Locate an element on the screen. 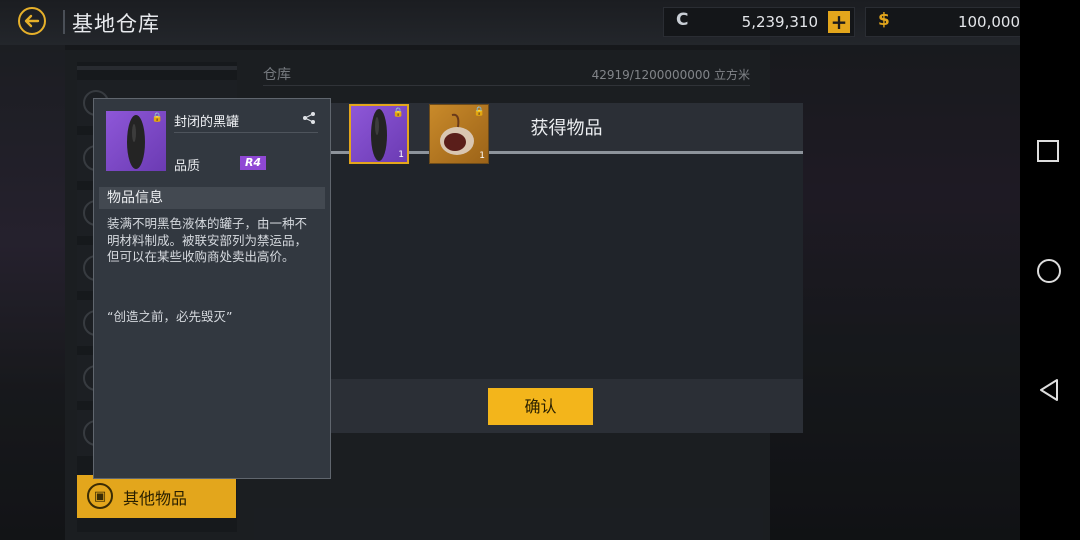  item-slot-black-jar: 🔒 1 is located at coordinates (379, 134).